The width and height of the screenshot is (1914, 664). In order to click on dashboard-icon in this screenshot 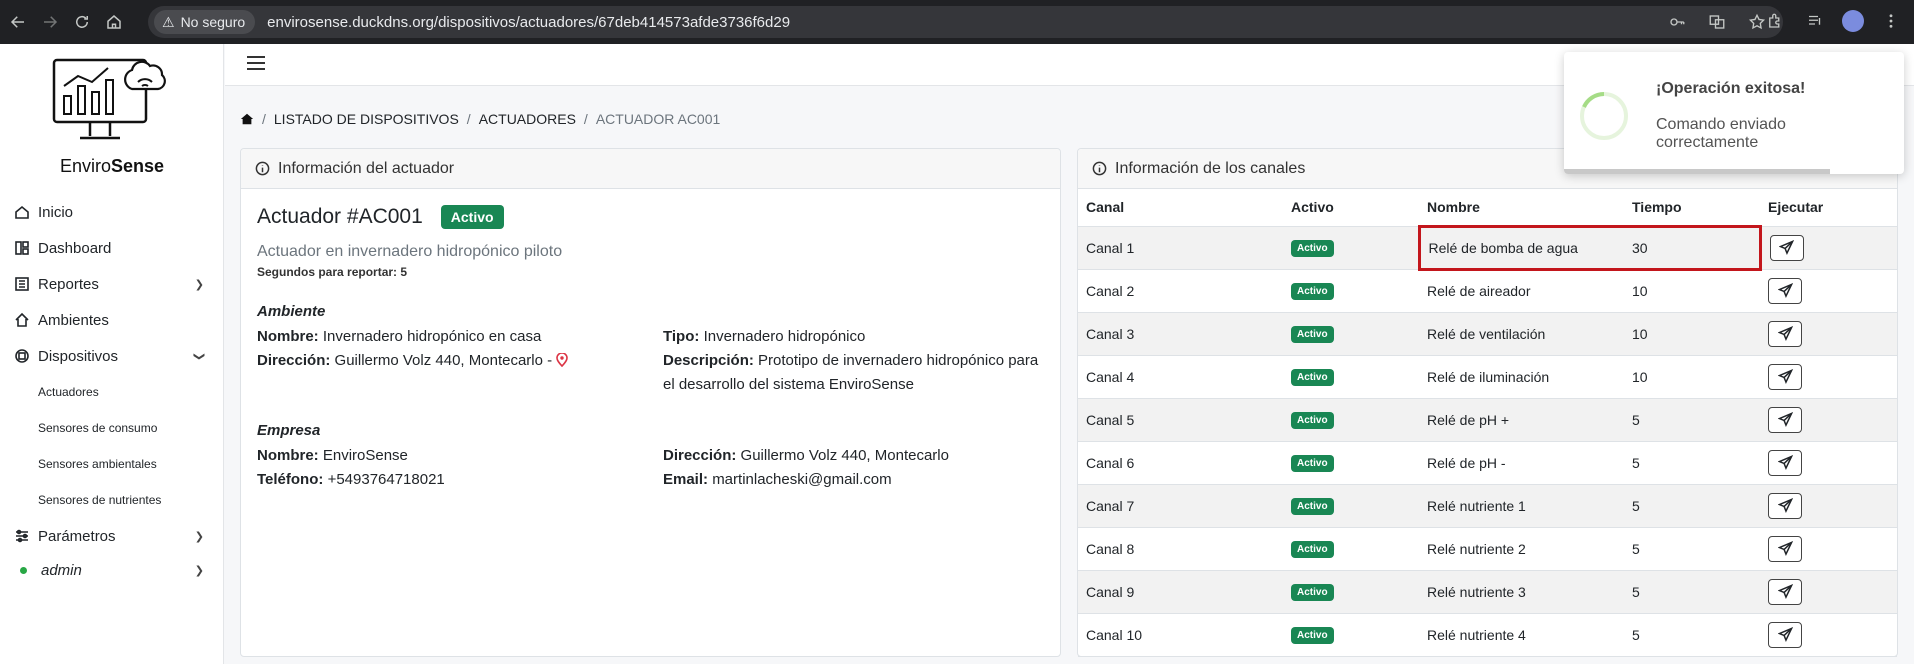, I will do `click(22, 248)`.